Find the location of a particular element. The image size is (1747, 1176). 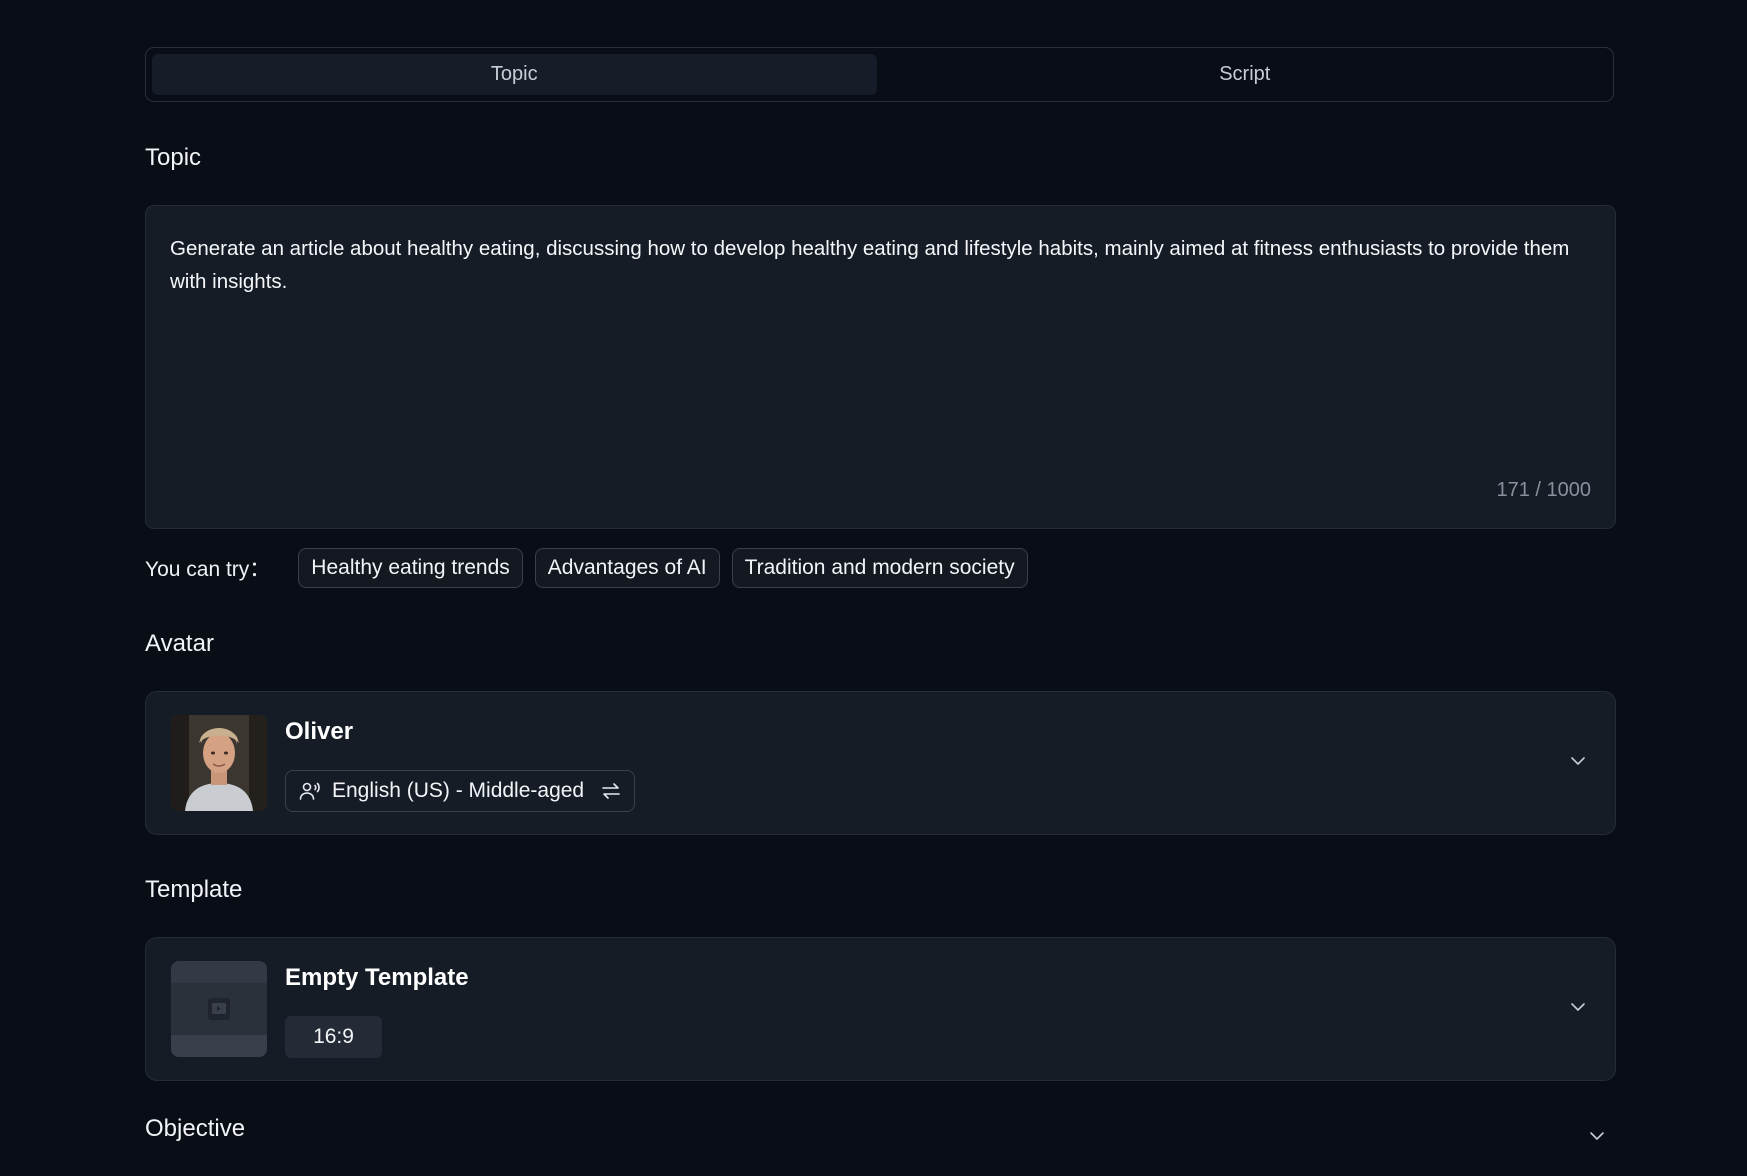

mode-tabs: Topic Script is located at coordinates (879, 74).